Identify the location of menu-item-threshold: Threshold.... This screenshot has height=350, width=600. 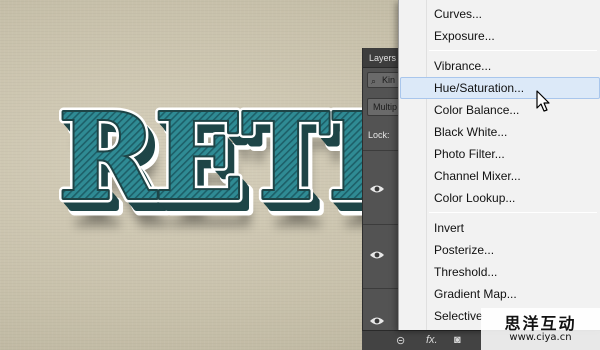
(500, 272).